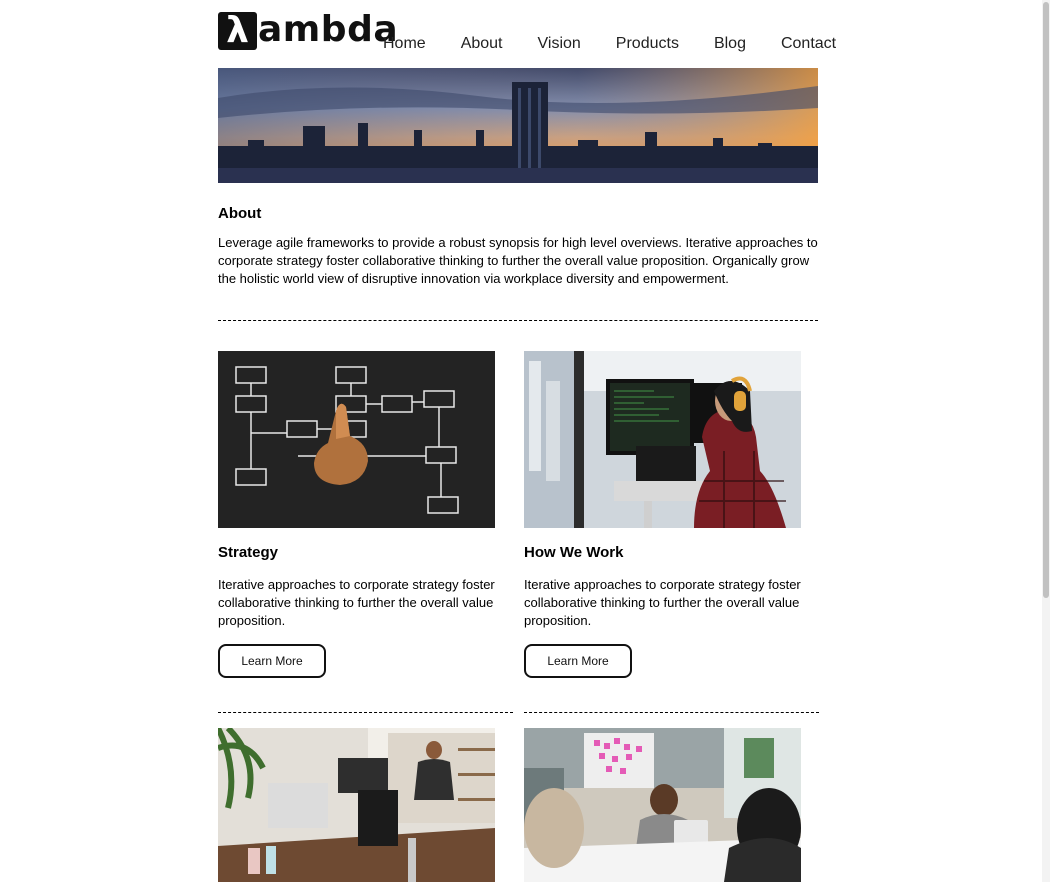 This screenshot has width=1050, height=882. Describe the element at coordinates (574, 552) in the screenshot. I see `card-heading: How We Work` at that location.